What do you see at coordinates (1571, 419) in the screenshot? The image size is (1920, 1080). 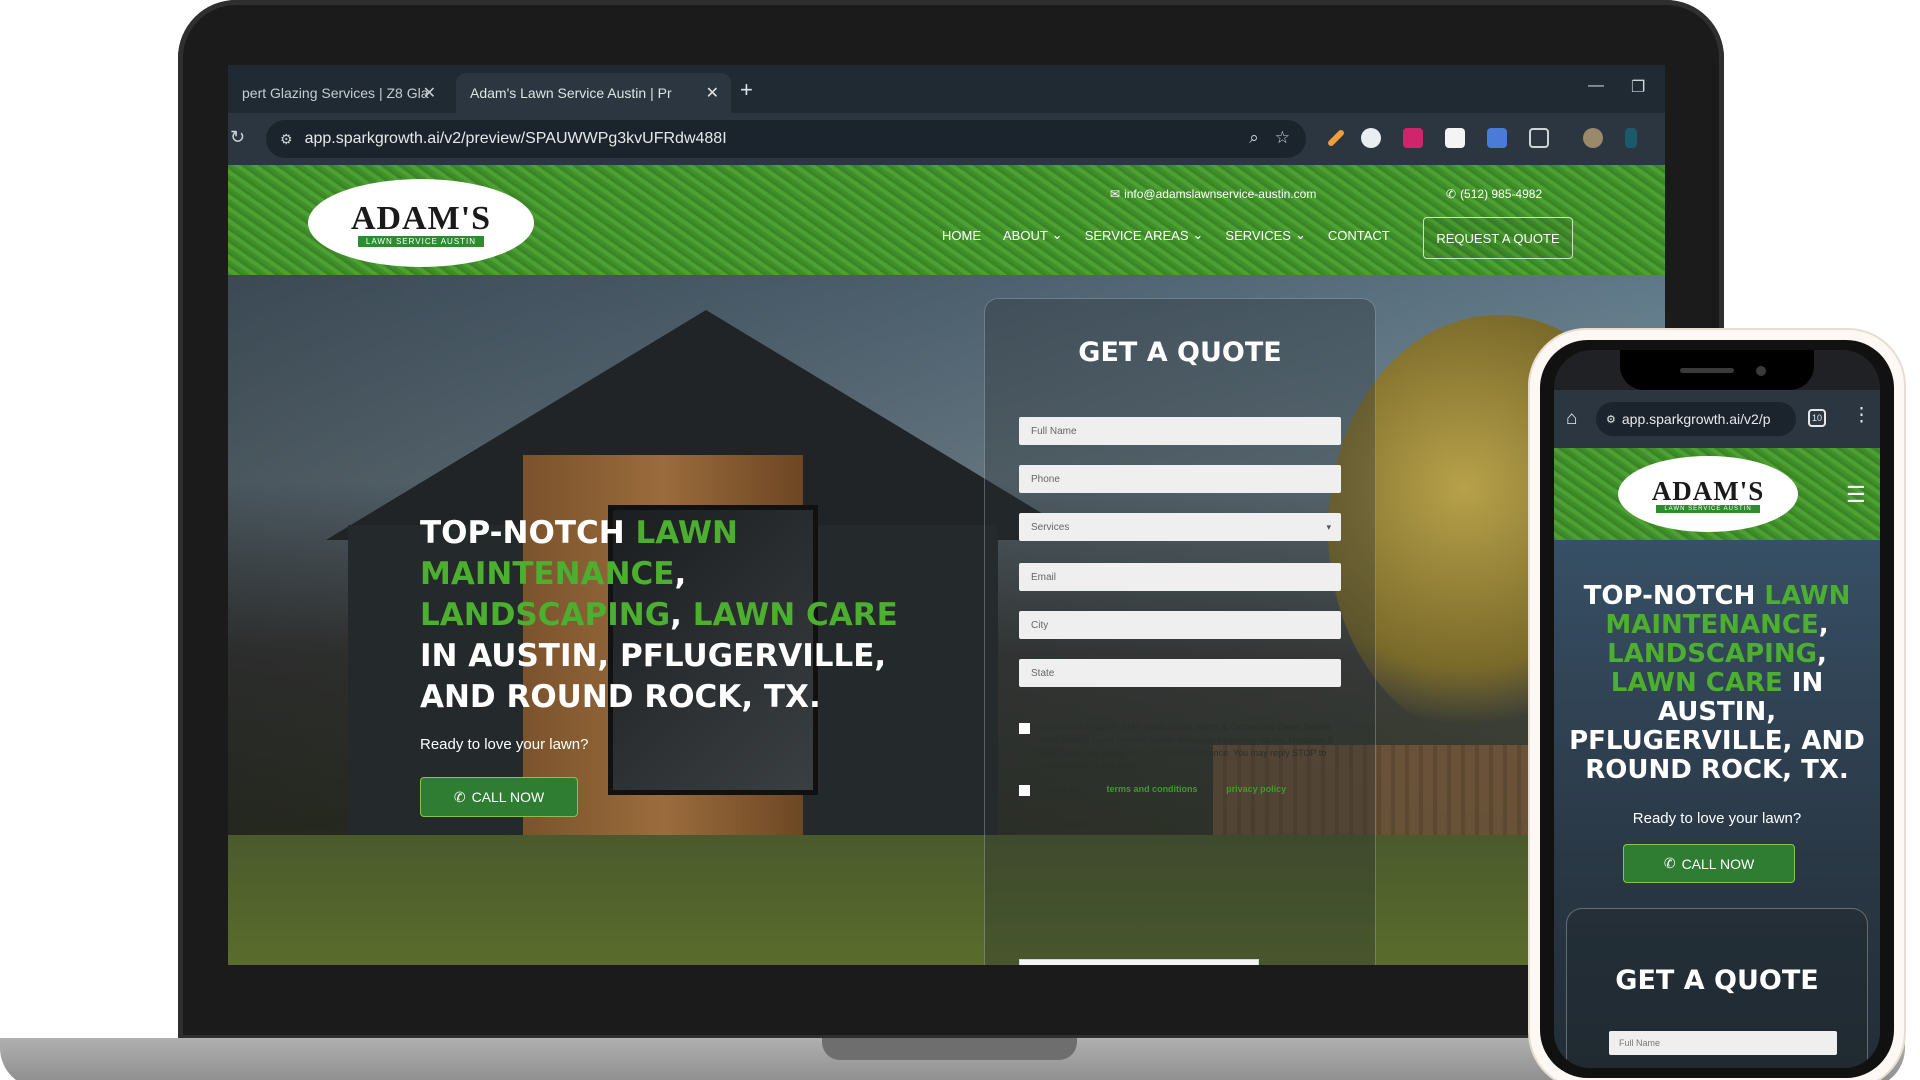 I see `home-icon: ⌂` at bounding box center [1571, 419].